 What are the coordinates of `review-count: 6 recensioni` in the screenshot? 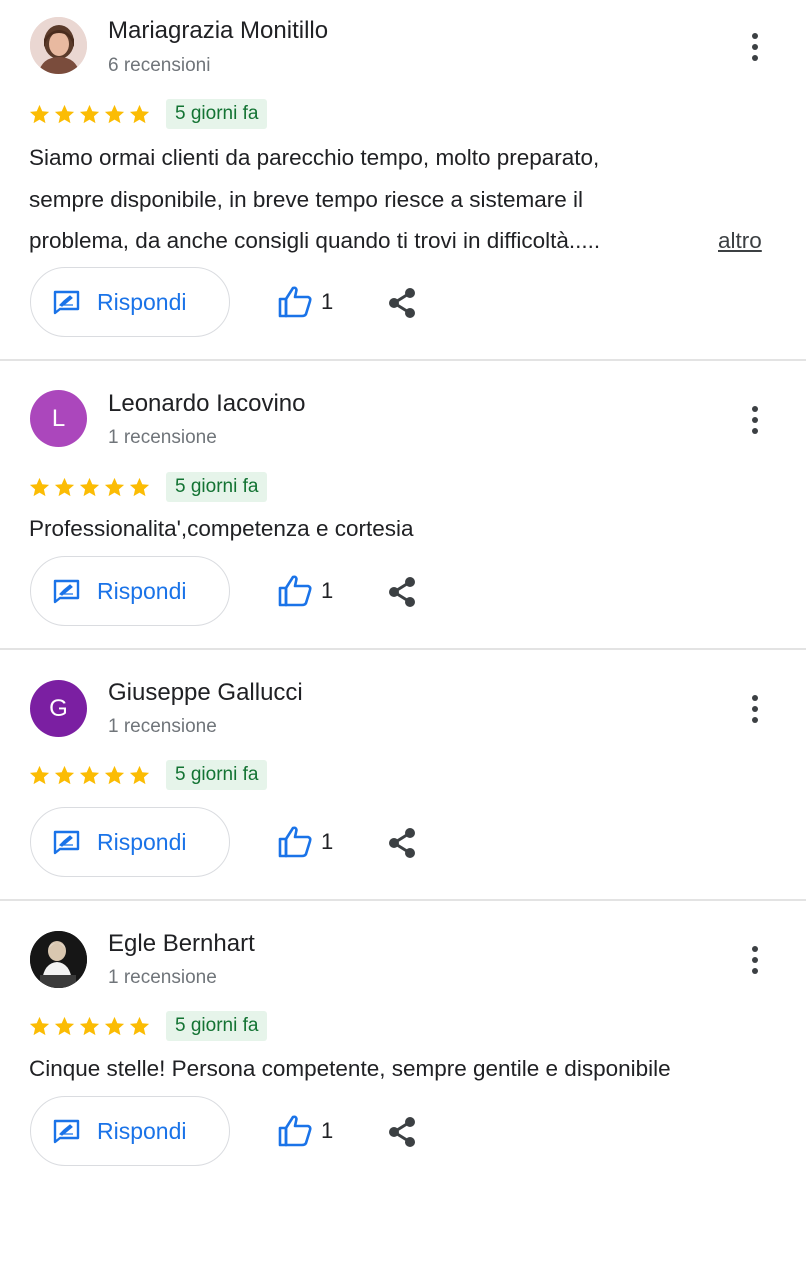 It's located at (159, 66).